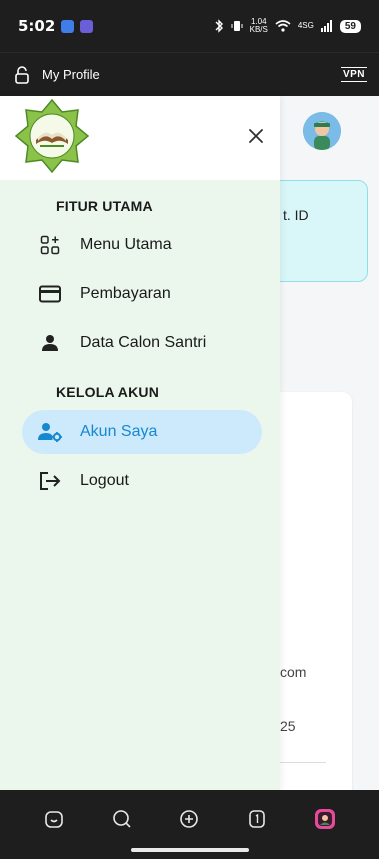 The height and width of the screenshot is (859, 379). What do you see at coordinates (283, 26) in the screenshot?
I see `wifi-icon` at bounding box center [283, 26].